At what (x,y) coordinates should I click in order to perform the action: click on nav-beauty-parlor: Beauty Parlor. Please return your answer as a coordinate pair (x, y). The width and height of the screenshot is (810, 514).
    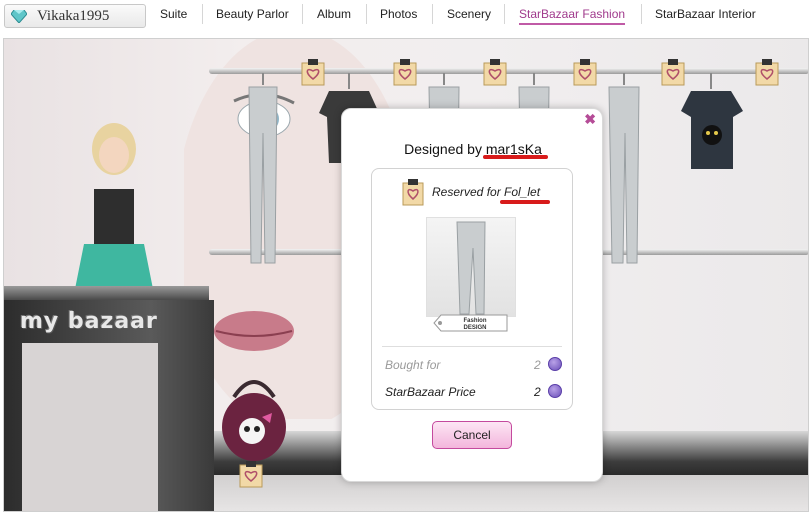
    Looking at the image, I should click on (252, 16).